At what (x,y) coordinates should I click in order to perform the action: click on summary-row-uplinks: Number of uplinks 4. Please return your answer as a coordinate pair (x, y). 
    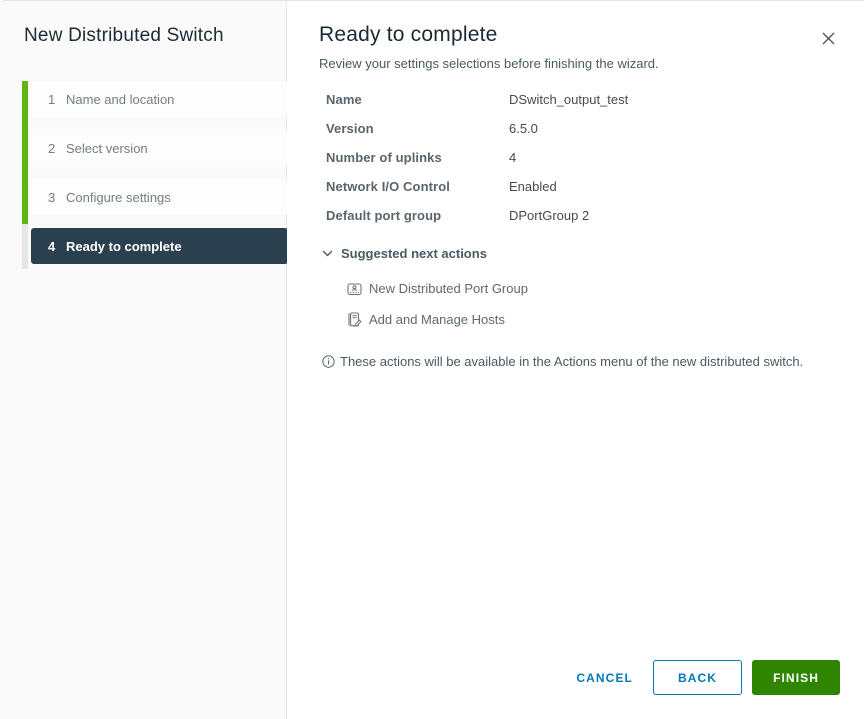
    Looking at the image, I should click on (579, 157).